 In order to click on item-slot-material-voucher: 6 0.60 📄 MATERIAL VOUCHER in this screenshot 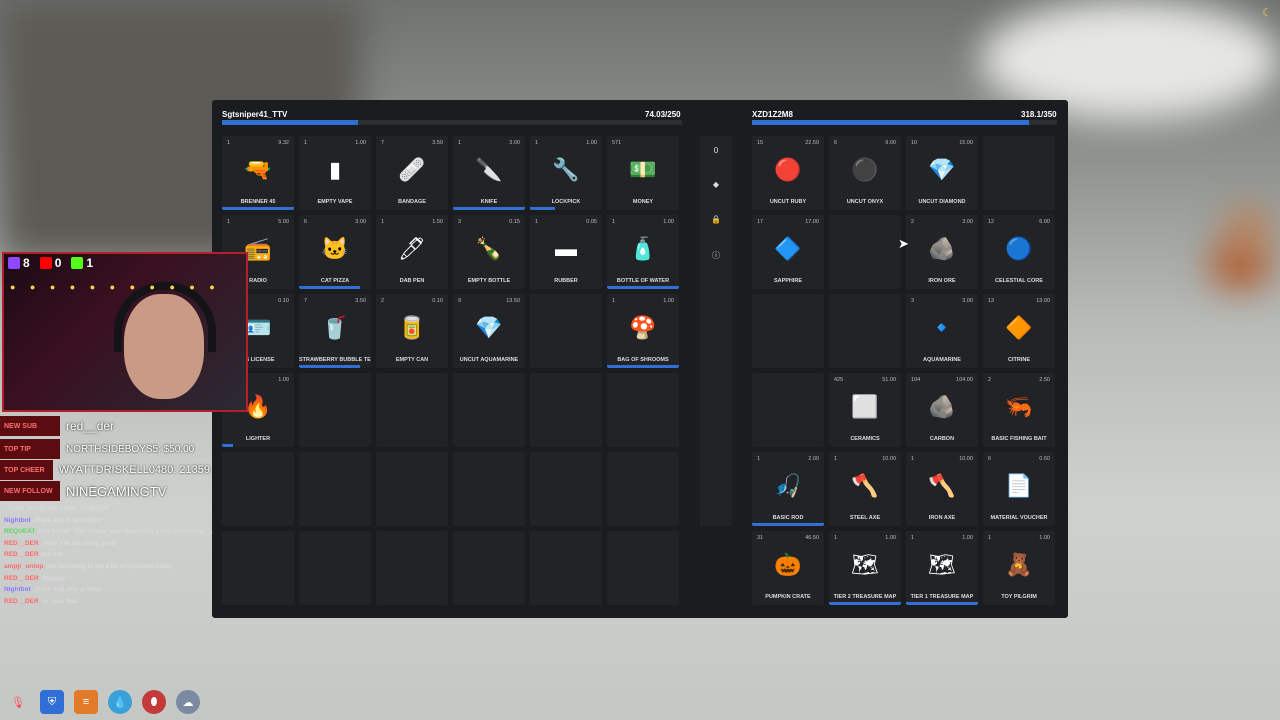, I will do `click(1019, 489)`.